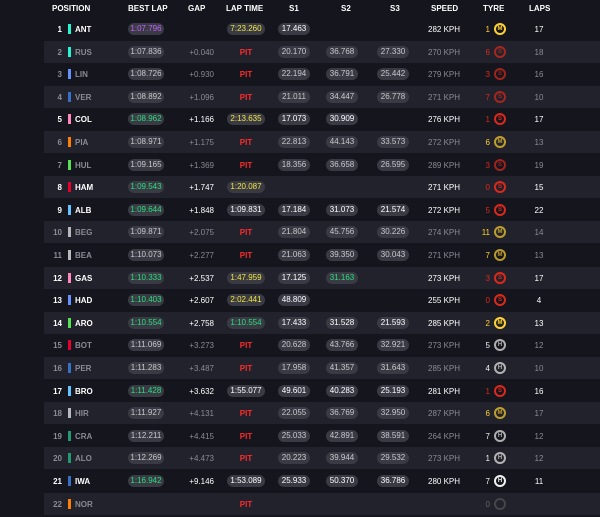 Image resolution: width=600 pixels, height=517 pixels. What do you see at coordinates (444, 97) in the screenshot?
I see `speed-value: 271 KPH` at bounding box center [444, 97].